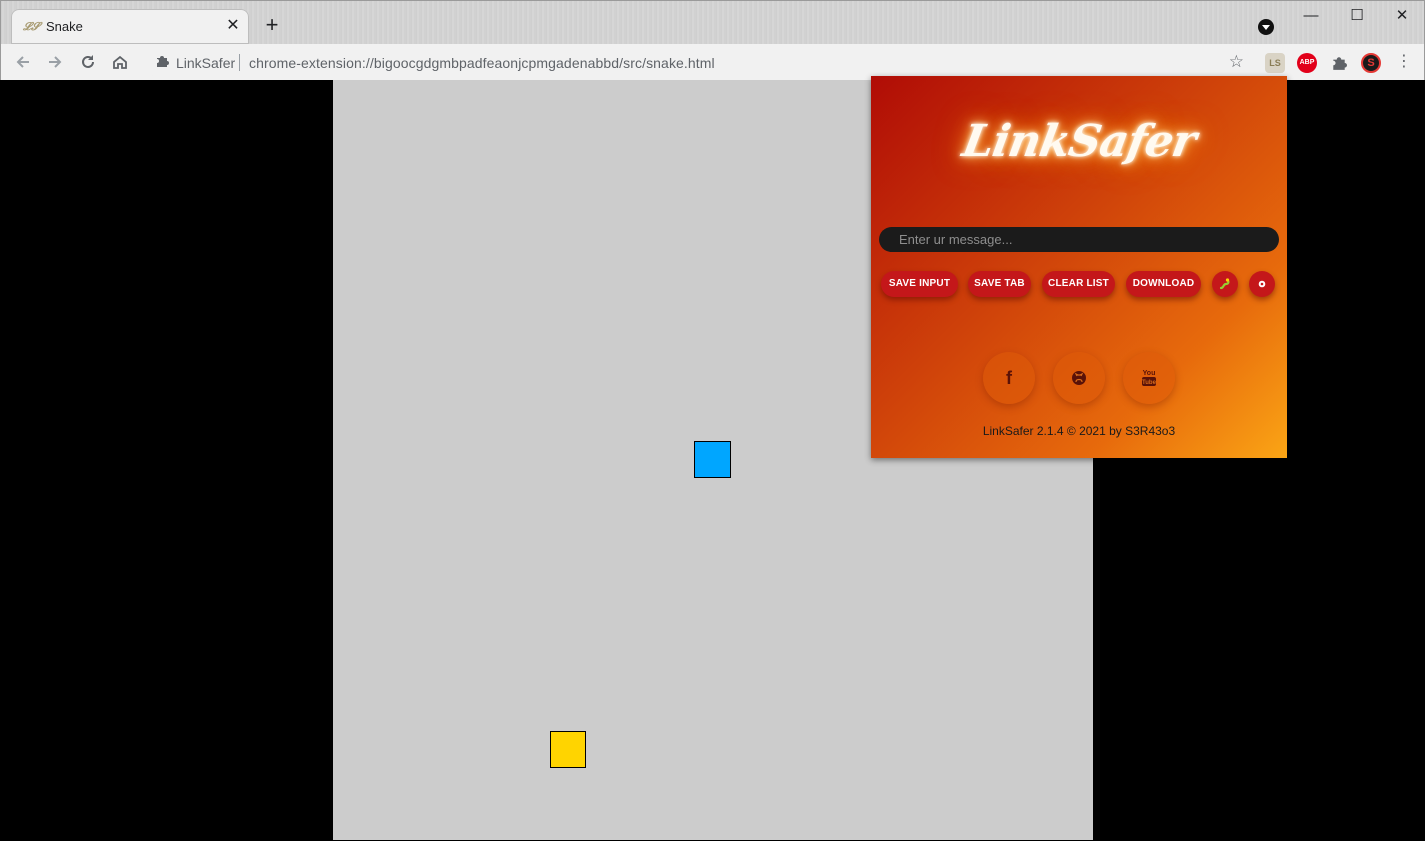 Image resolution: width=1425 pixels, height=841 pixels. I want to click on maximize-button: ☐, so click(1357, 16).